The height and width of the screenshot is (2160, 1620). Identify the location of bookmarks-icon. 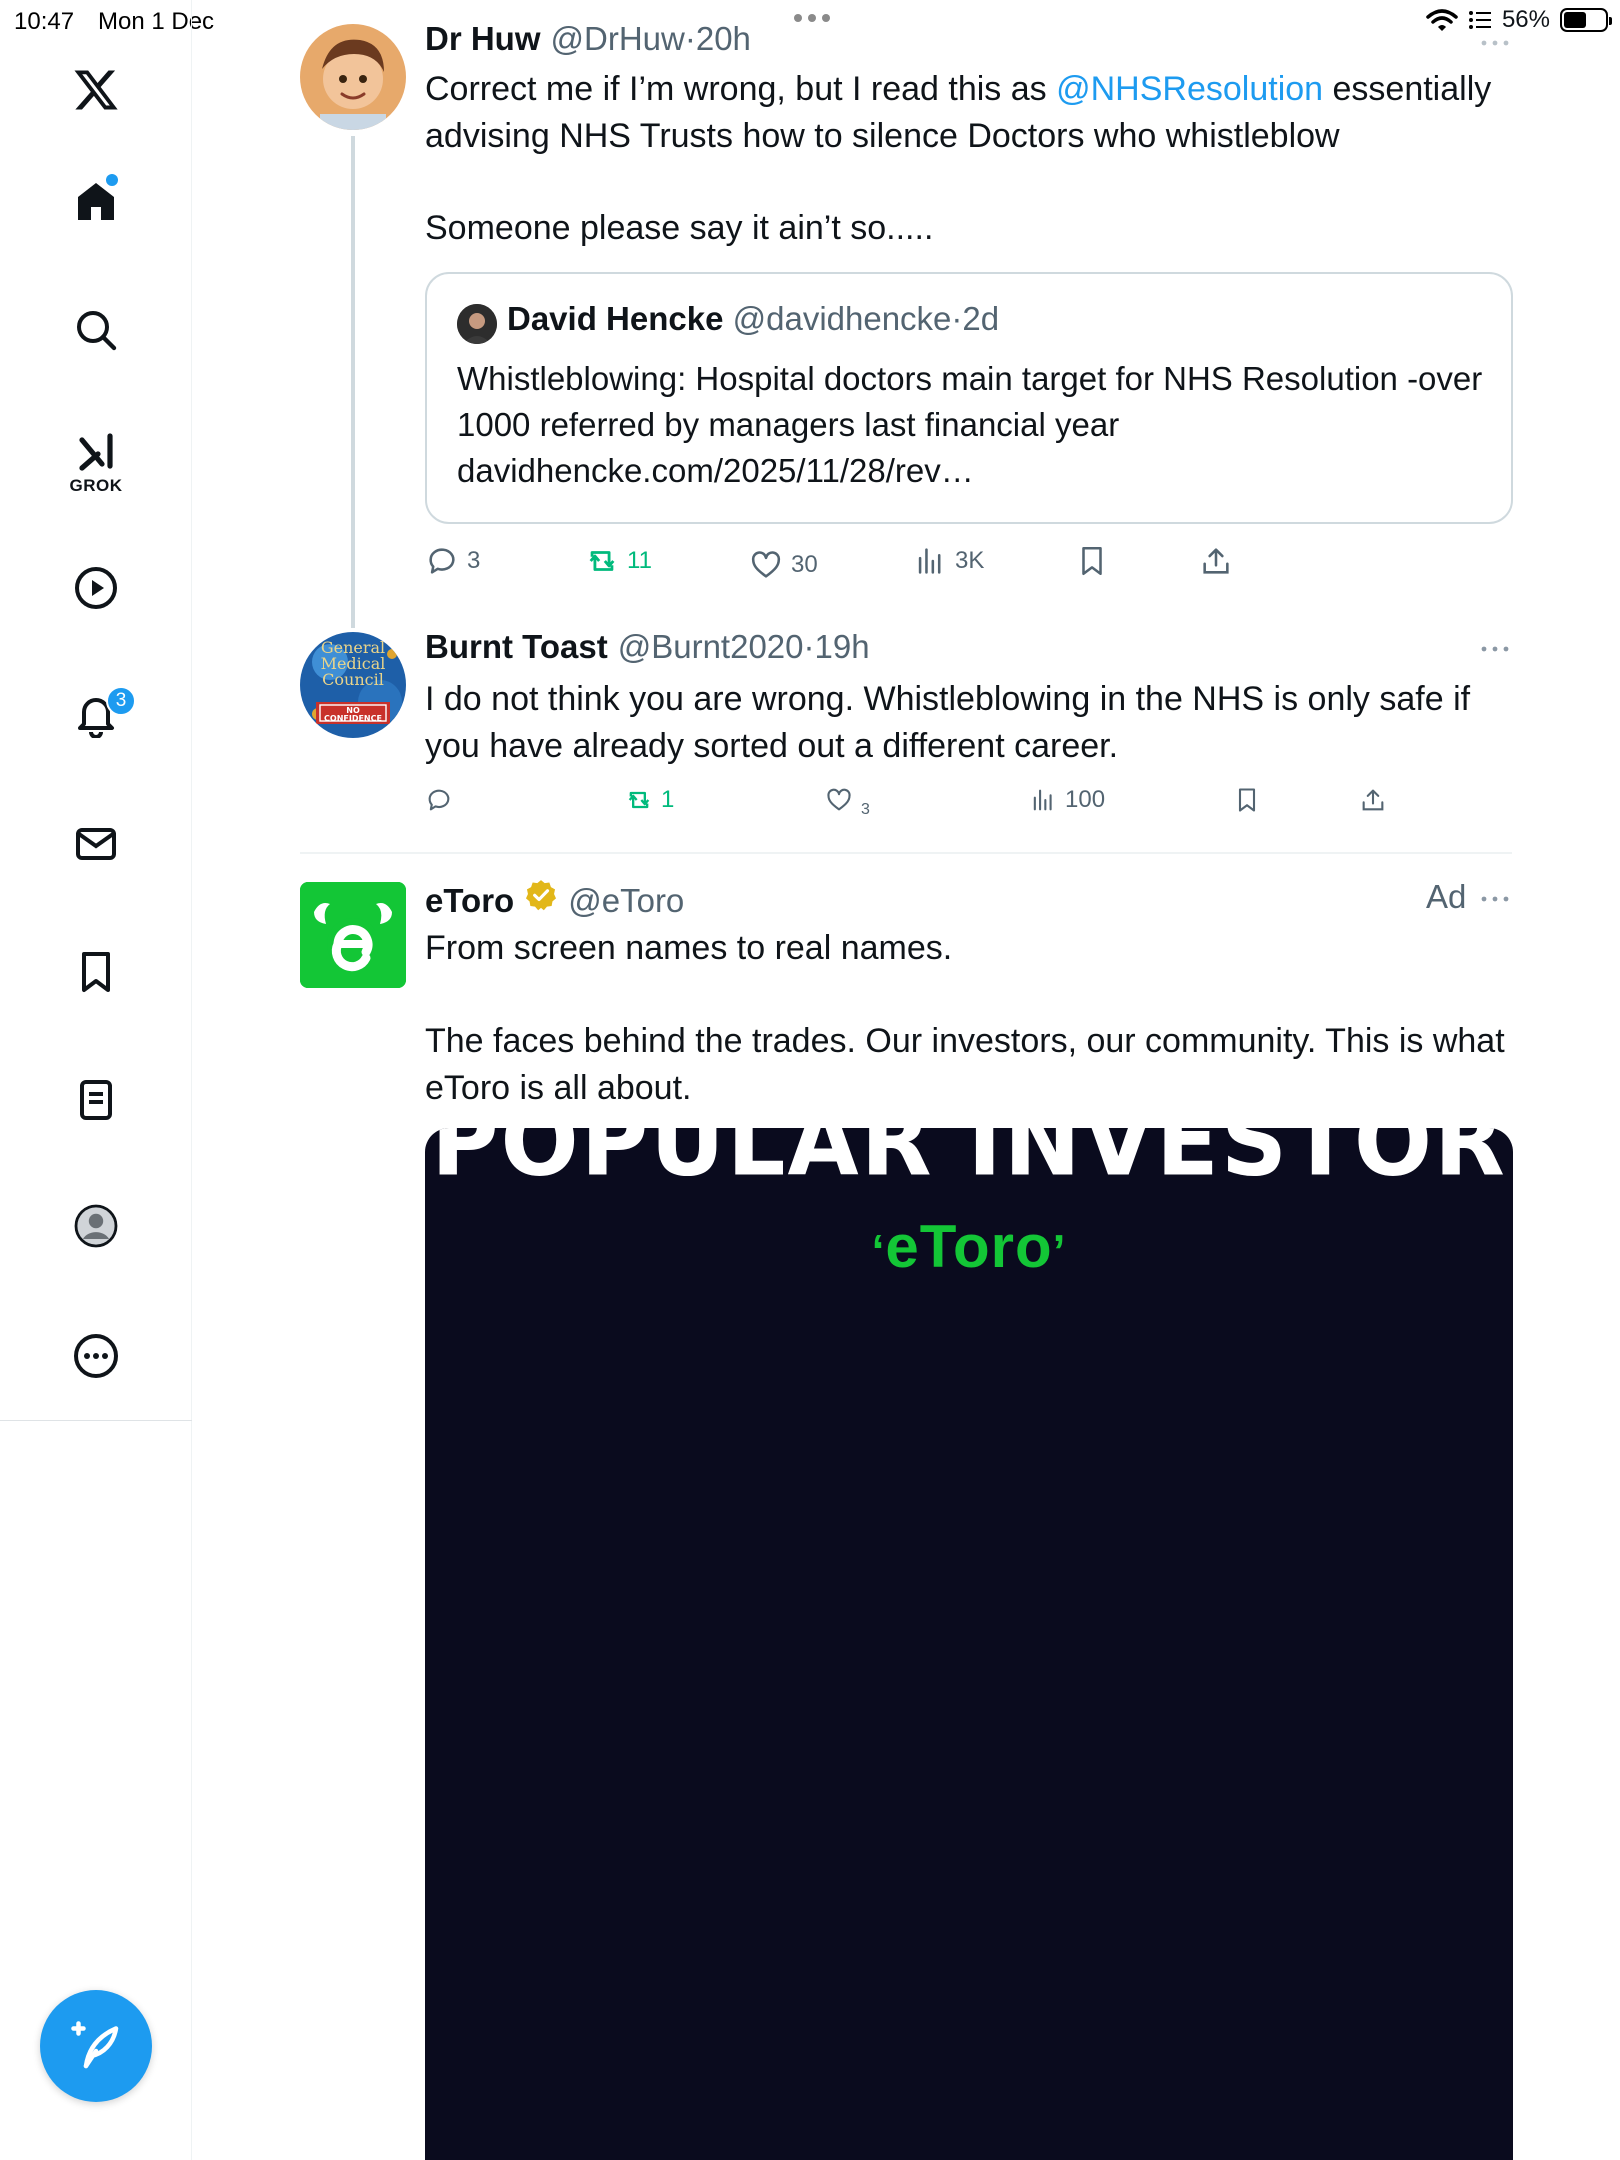
(96, 972).